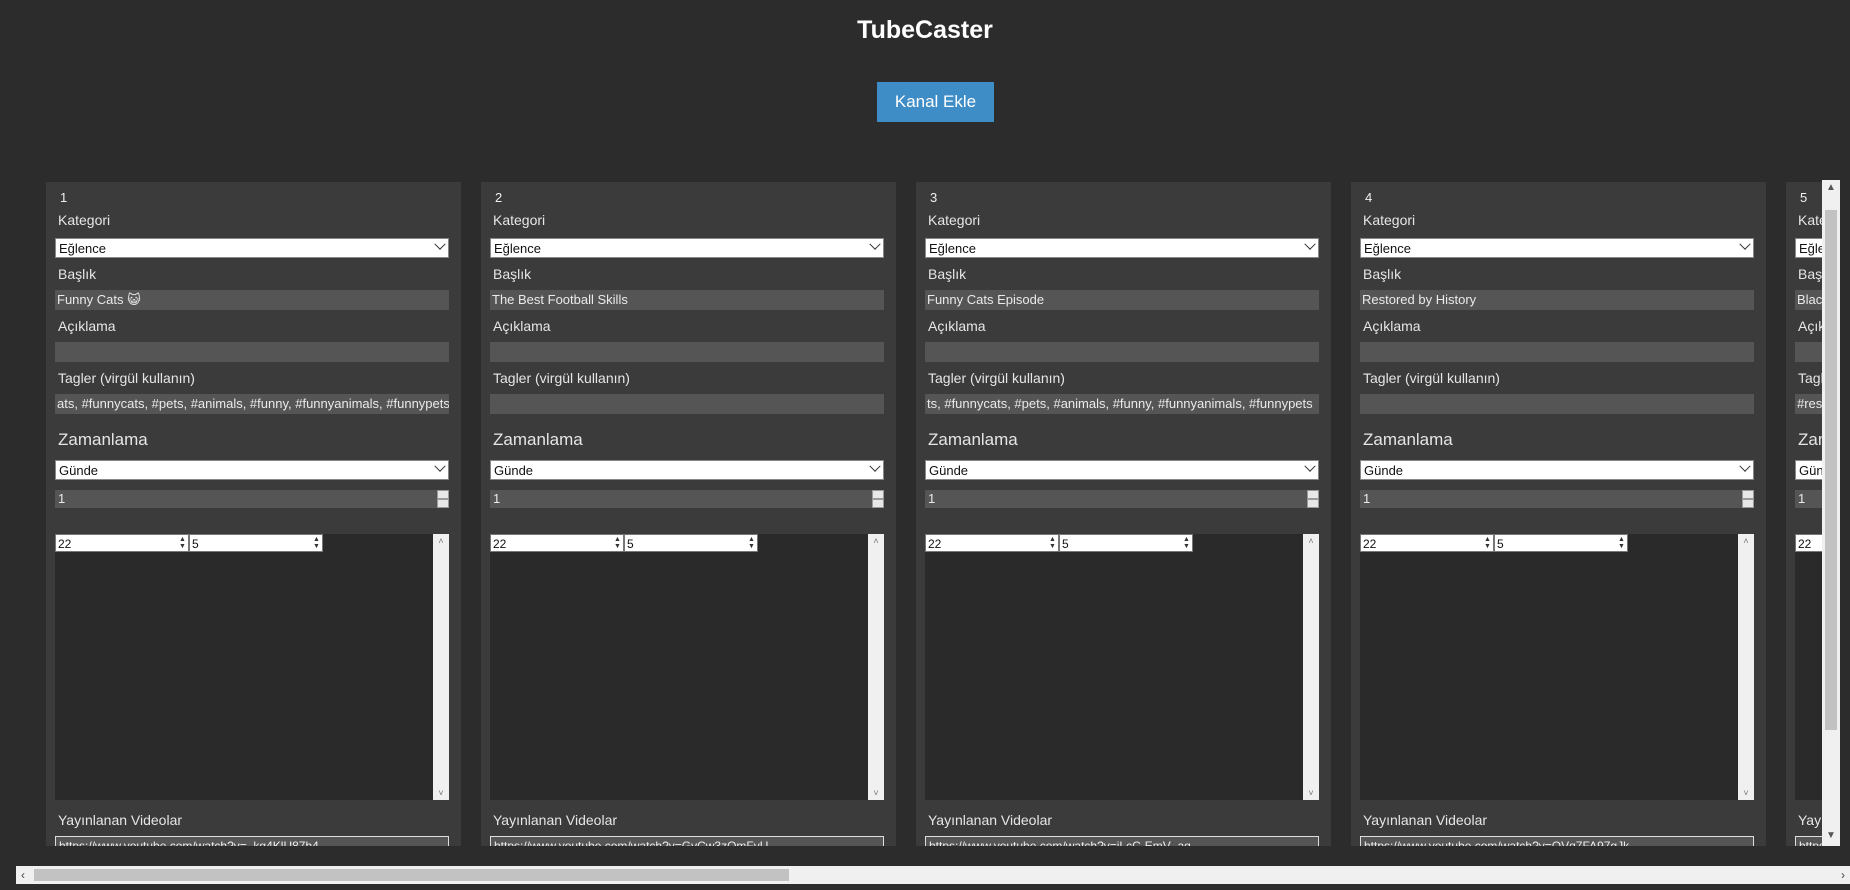 This screenshot has width=1850, height=890. Describe the element at coordinates (1808, 667) in the screenshot. I see `schedule-times-list: 22 ▲▼ ▲▼ ˄ ˅` at that location.